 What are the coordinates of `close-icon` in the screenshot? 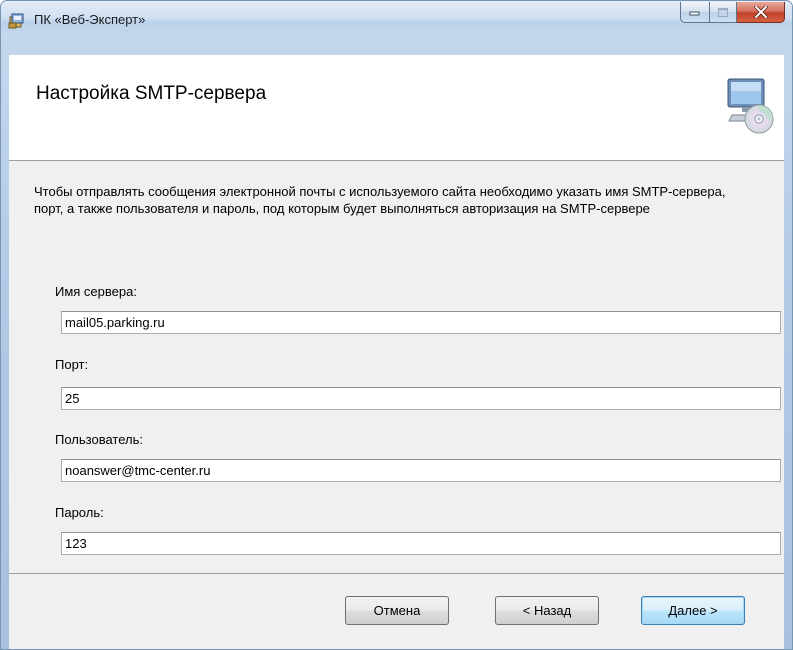 It's located at (760, 12).